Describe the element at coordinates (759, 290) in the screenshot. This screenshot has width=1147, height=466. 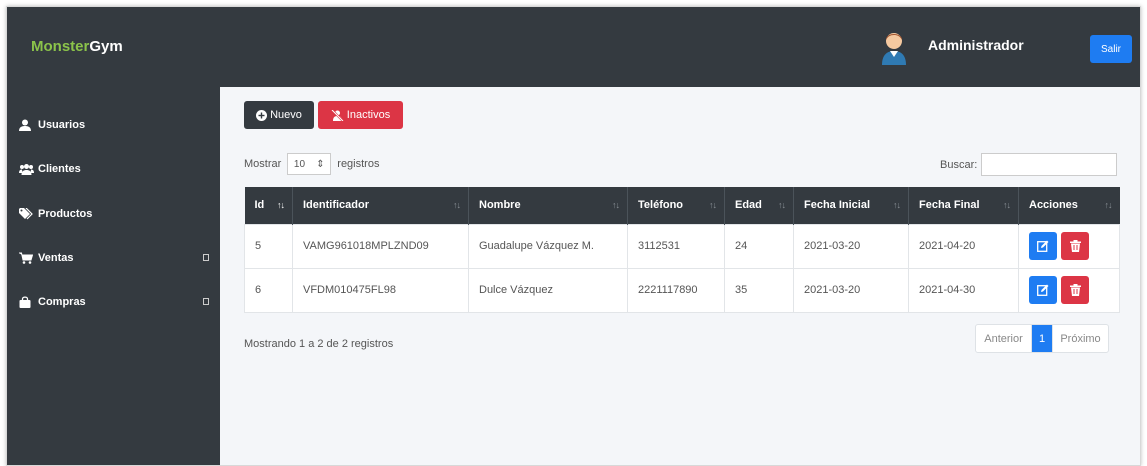
I see `cell-edad: 35` at that location.